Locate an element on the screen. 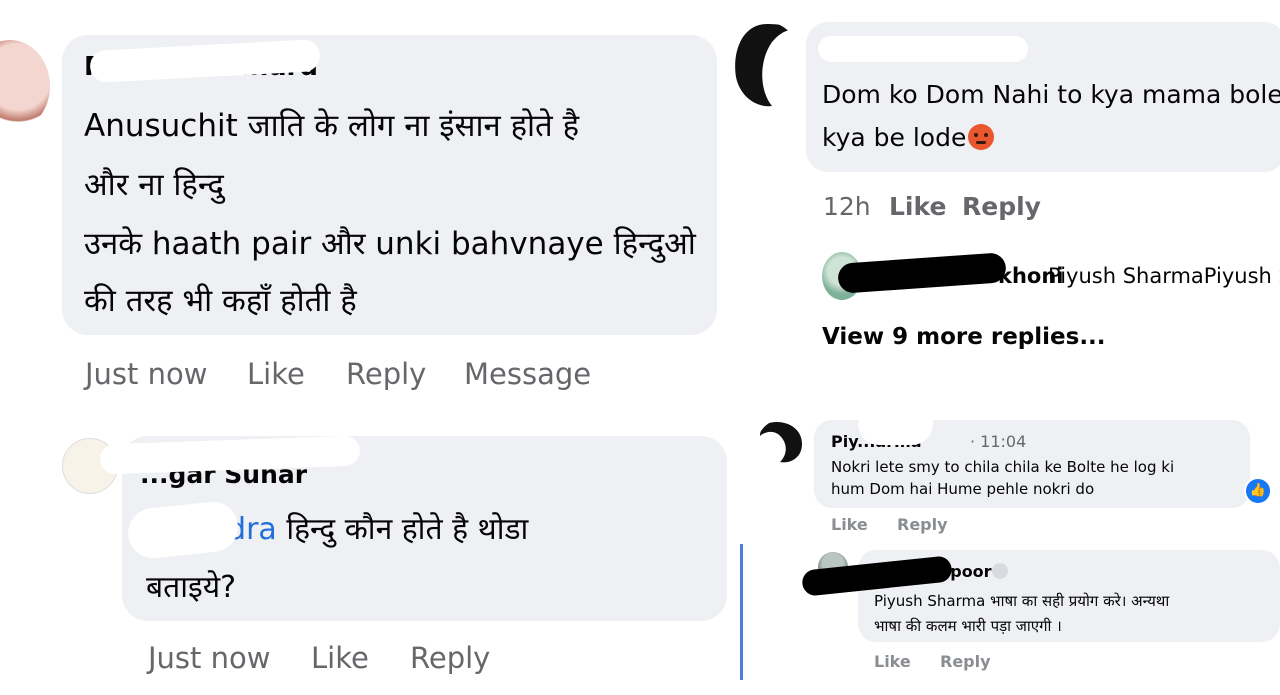 This screenshot has height=695, width=1280. comment-line-2: kya be lode is located at coordinates (908, 137).